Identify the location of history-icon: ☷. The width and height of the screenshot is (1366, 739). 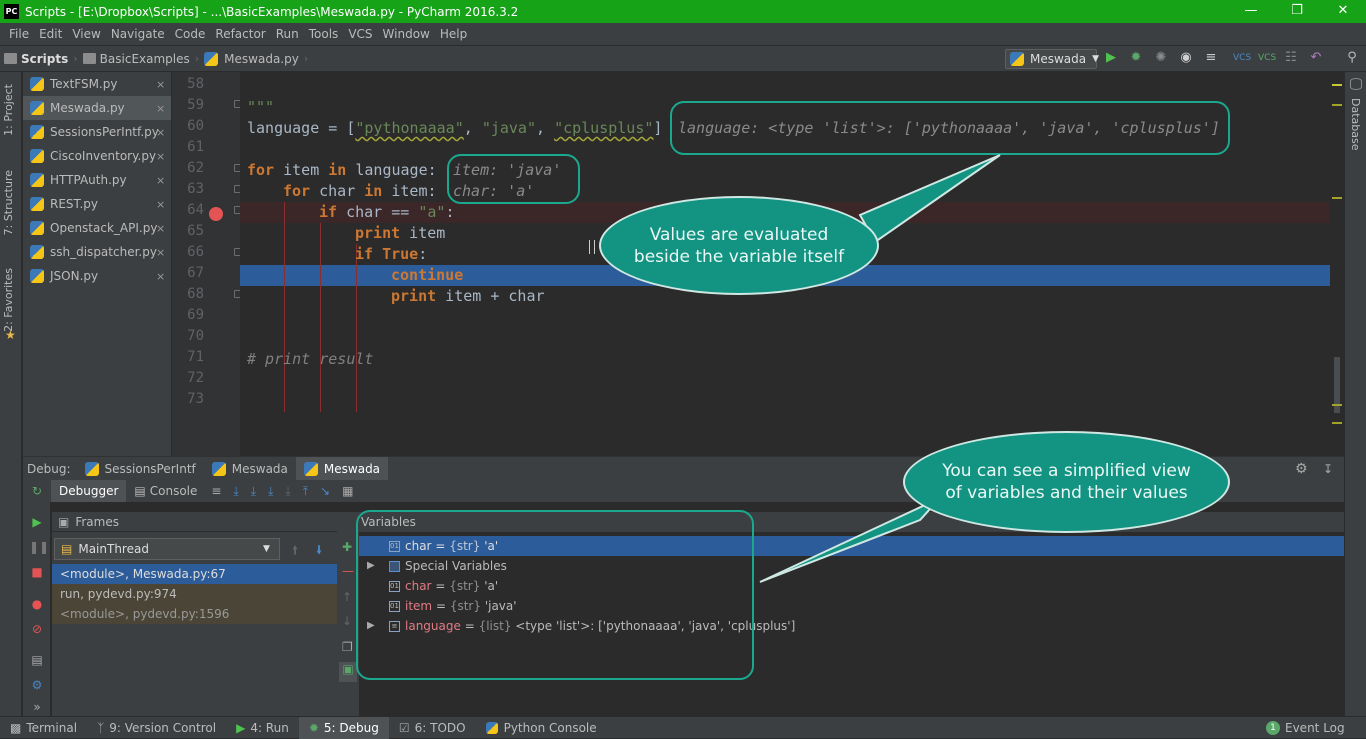
(1291, 58).